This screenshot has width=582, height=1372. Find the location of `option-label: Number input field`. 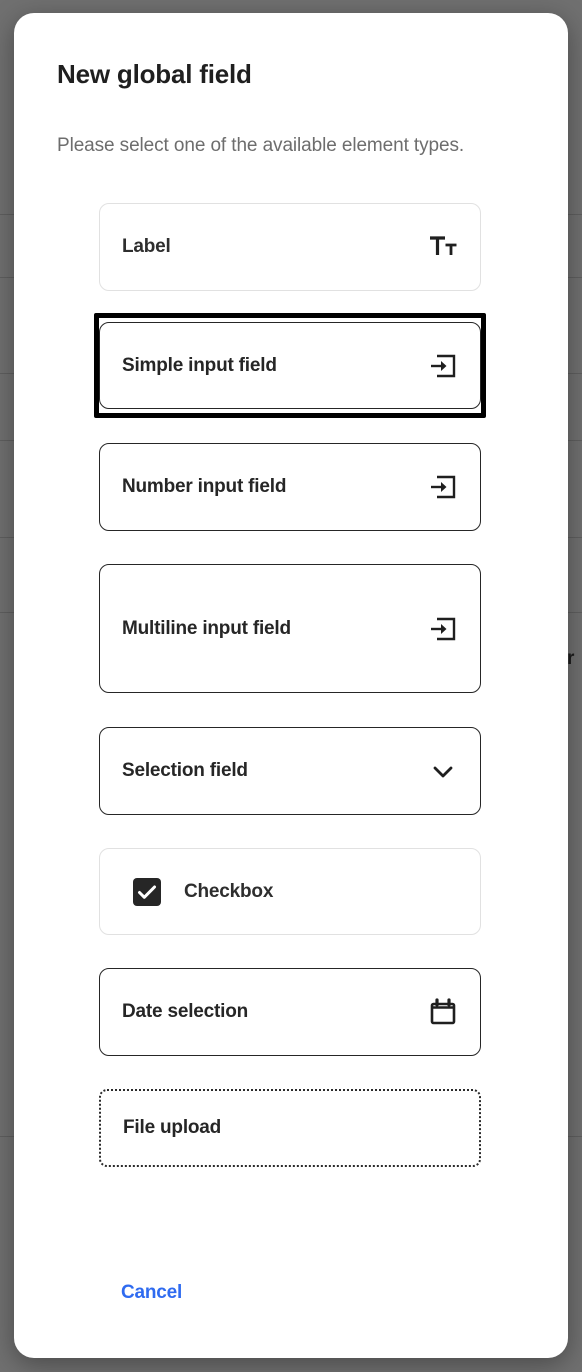

option-label: Number input field is located at coordinates (204, 486).